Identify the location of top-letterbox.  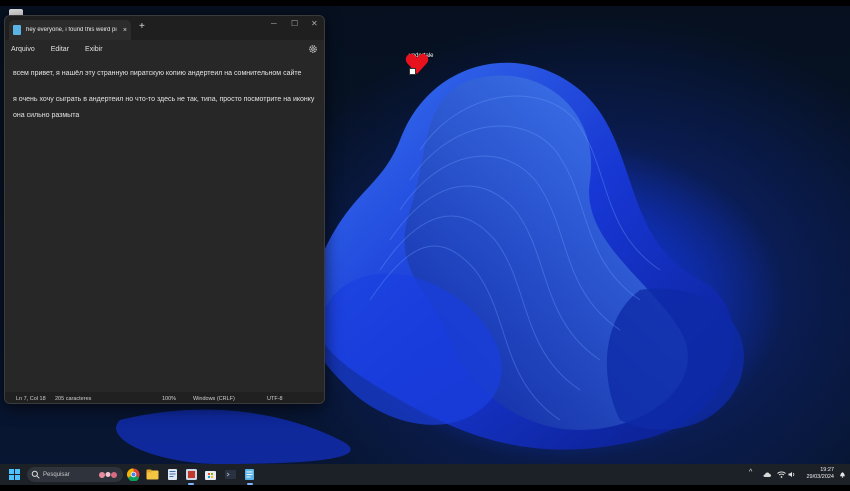
(425, 3).